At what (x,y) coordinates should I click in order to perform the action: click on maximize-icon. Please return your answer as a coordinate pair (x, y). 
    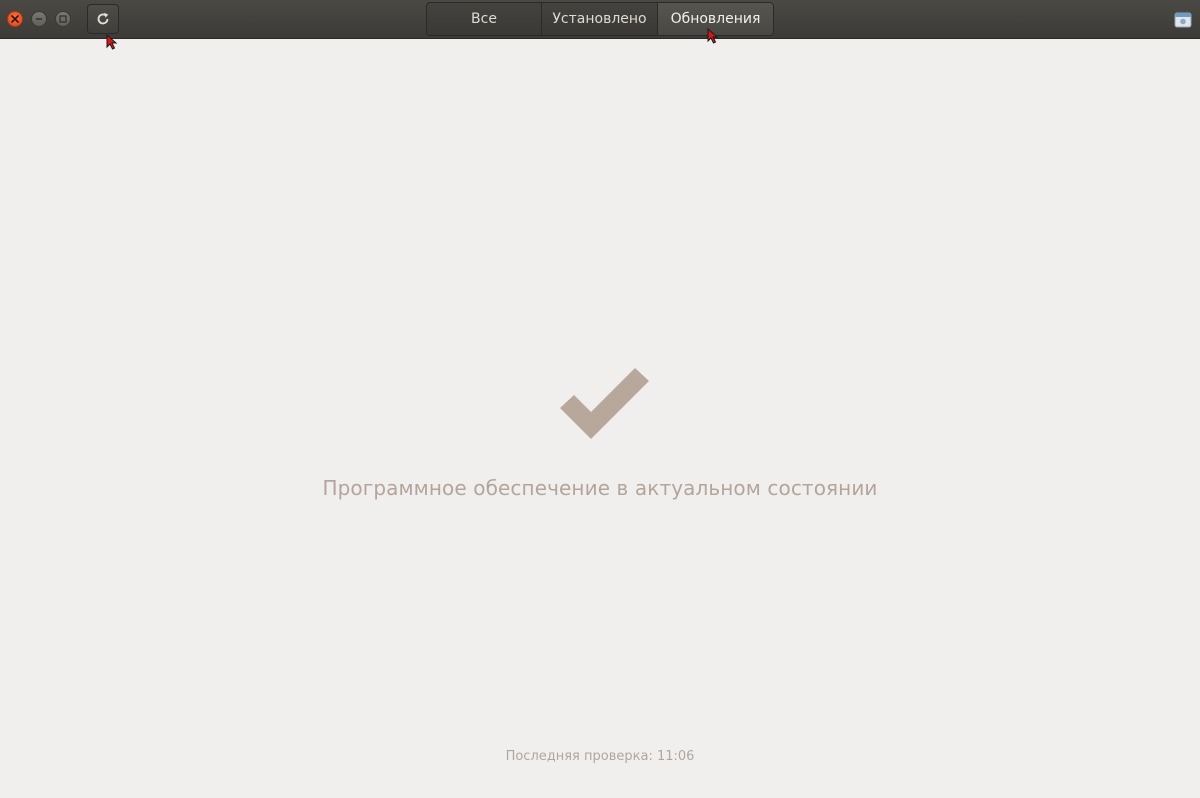
    Looking at the image, I should click on (63, 19).